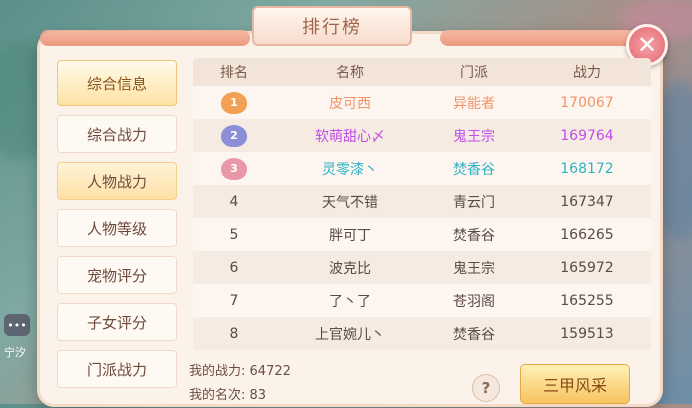  I want to click on chat-icon: •••, so click(17, 325).